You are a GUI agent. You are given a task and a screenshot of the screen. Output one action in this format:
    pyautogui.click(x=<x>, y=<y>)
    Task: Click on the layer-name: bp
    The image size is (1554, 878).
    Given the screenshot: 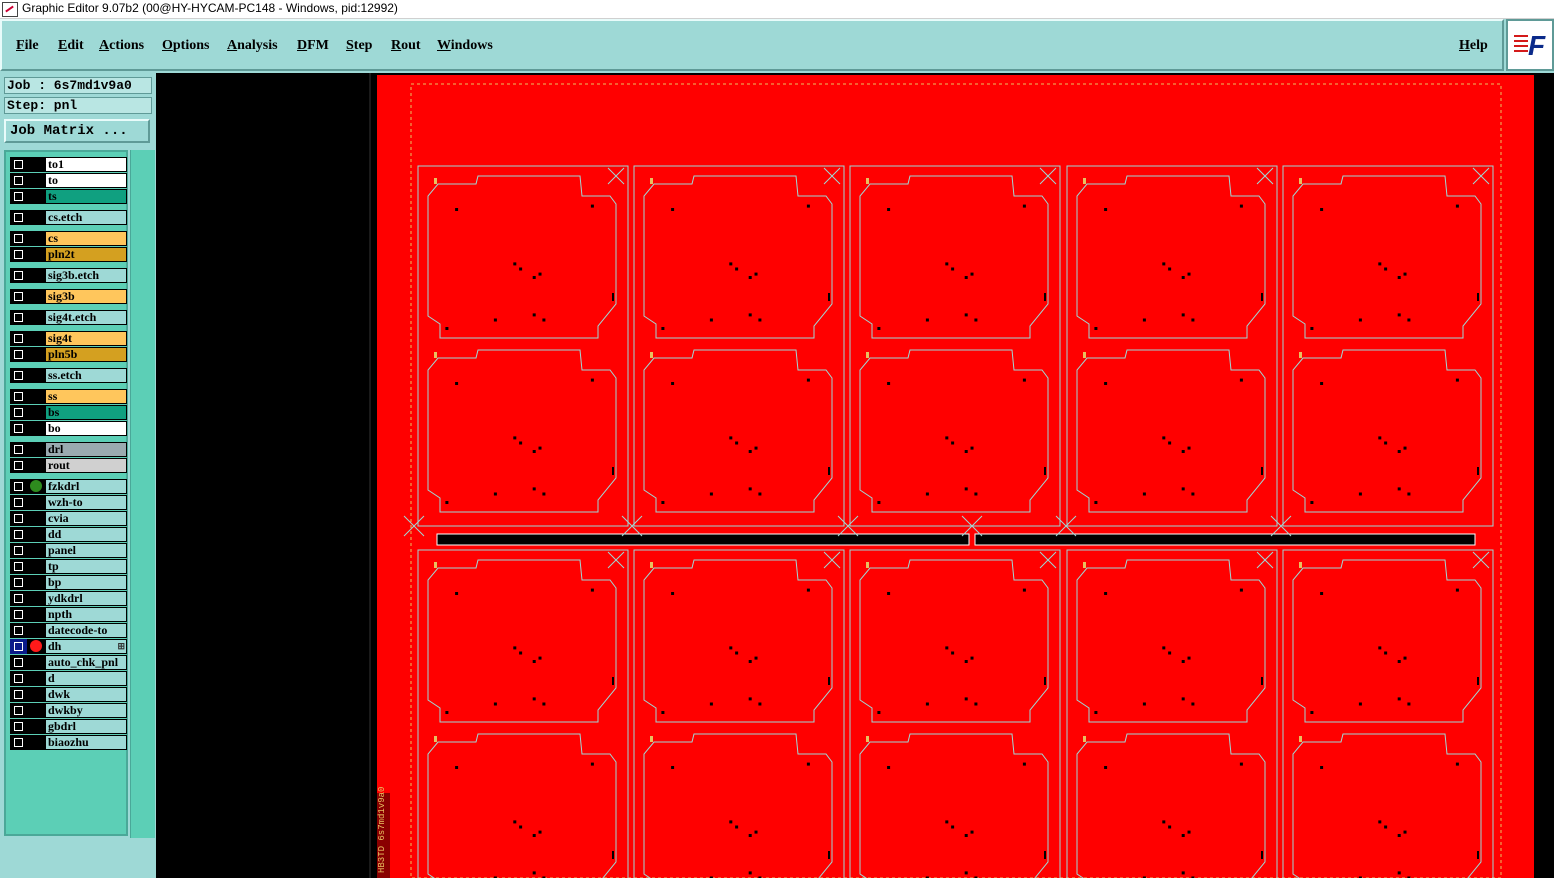 What is the action you would take?
    pyautogui.click(x=86, y=582)
    